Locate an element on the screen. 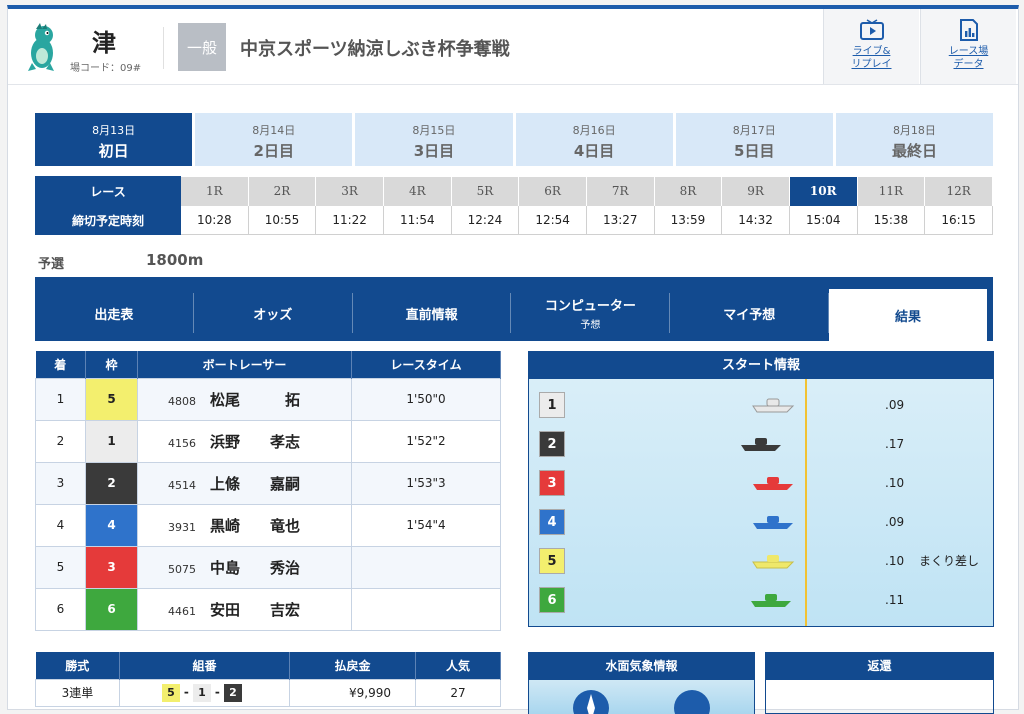 The width and height of the screenshot is (1024, 714). lane-badge: 6 is located at coordinates (552, 600).